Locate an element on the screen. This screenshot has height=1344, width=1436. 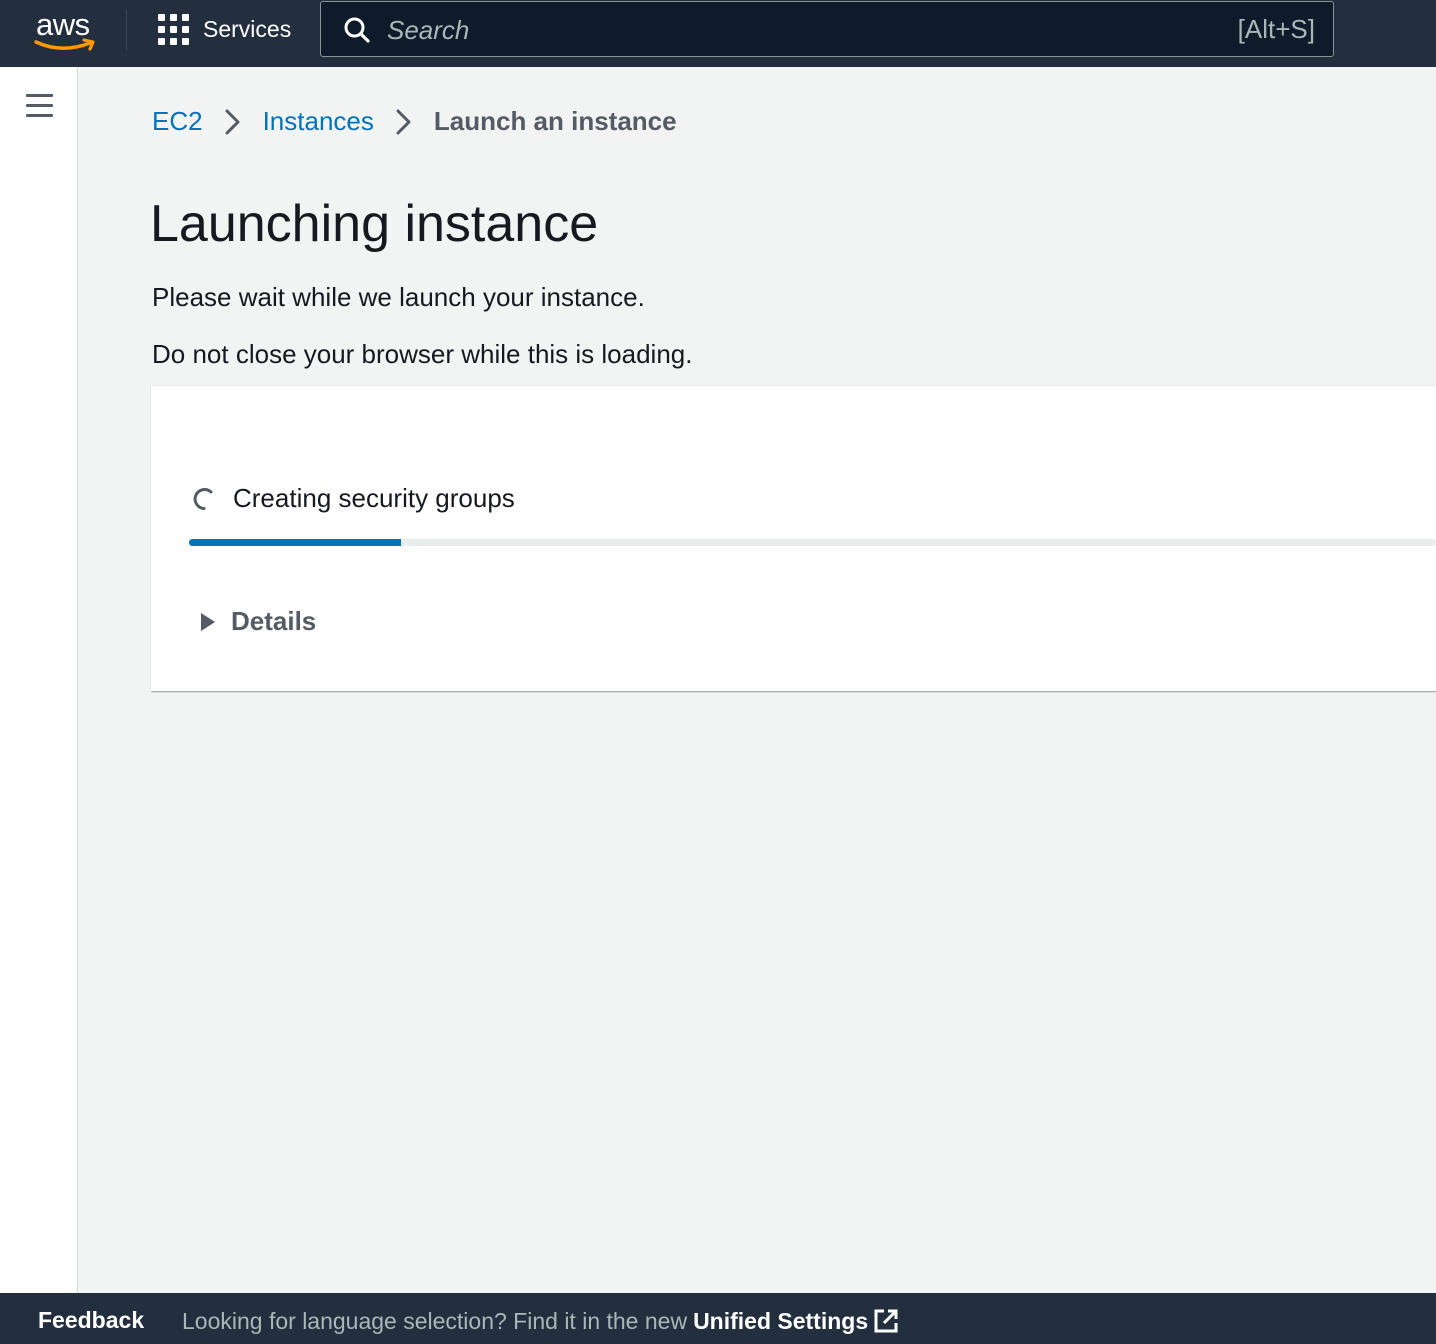
services-grid-icon is located at coordinates (173, 29).